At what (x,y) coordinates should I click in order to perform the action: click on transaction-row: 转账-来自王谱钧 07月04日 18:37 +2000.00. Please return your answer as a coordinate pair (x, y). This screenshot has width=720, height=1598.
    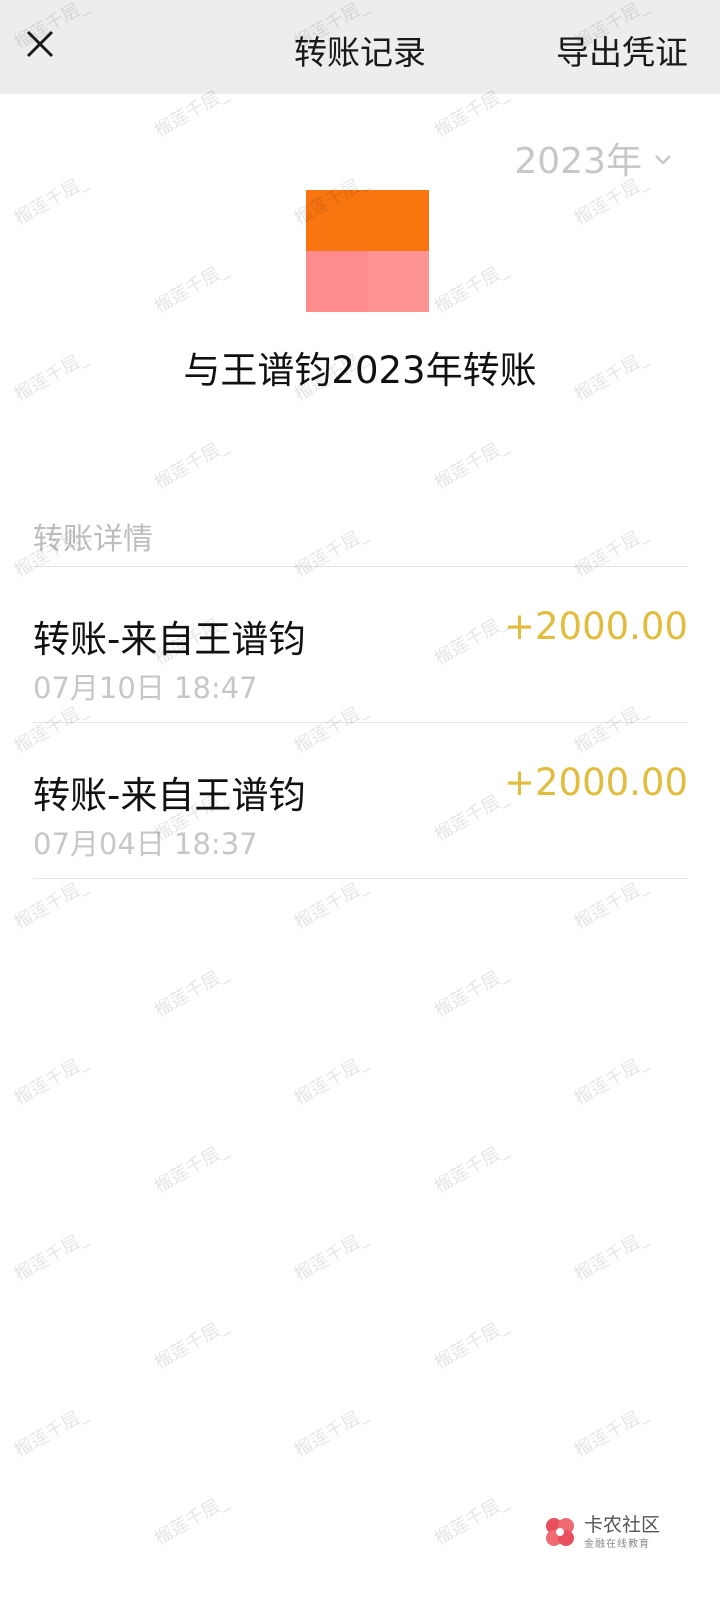
    Looking at the image, I should click on (360, 800).